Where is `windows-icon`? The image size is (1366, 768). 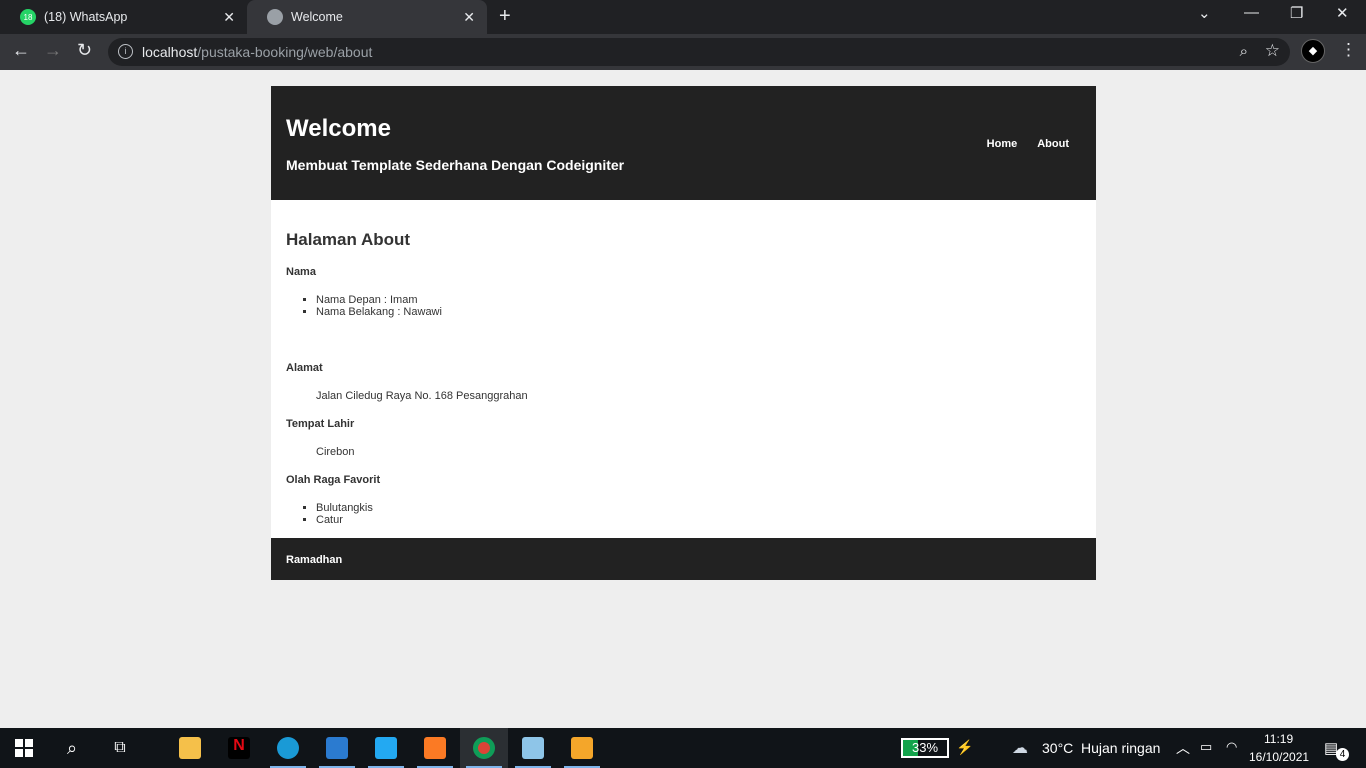
windows-icon is located at coordinates (24, 748).